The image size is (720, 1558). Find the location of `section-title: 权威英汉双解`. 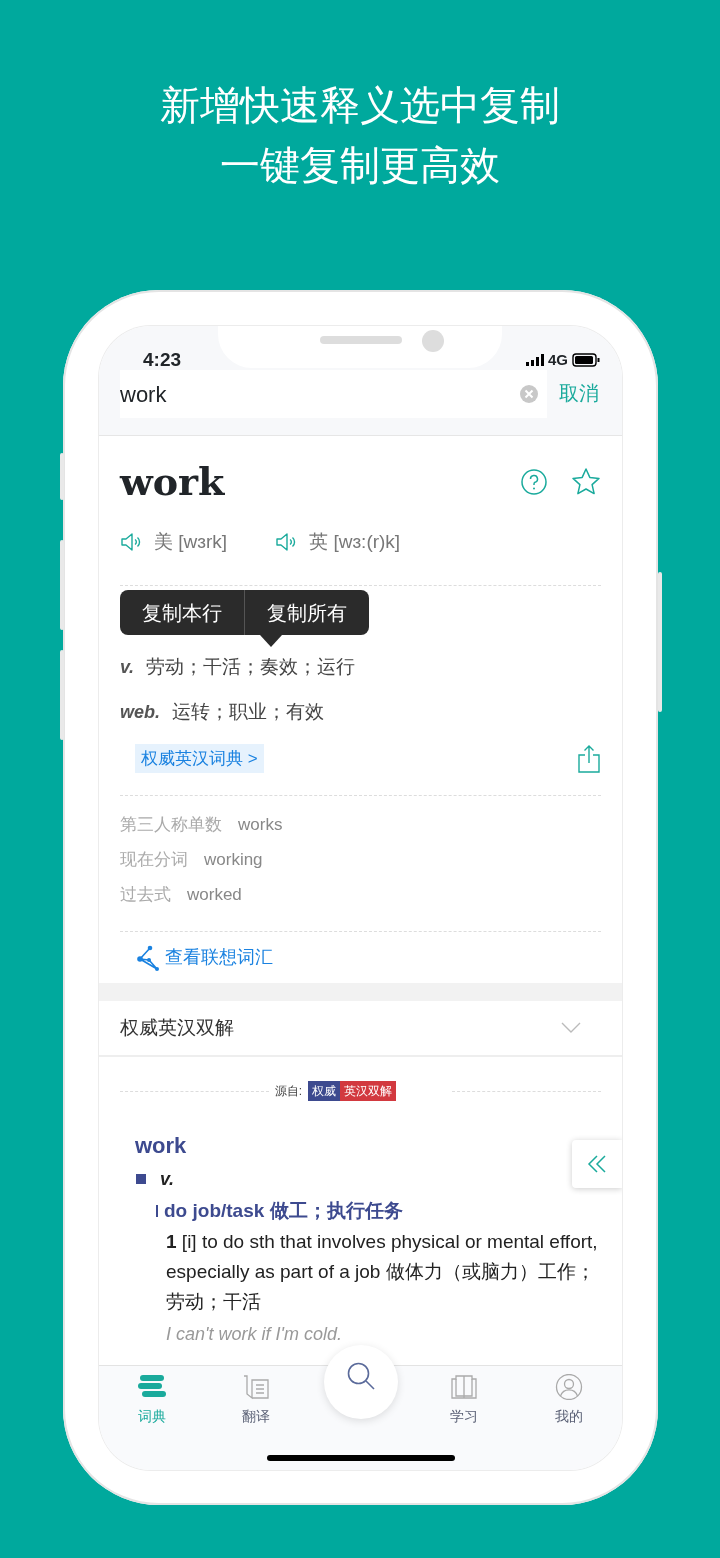

section-title: 权威英汉双解 is located at coordinates (177, 1027).